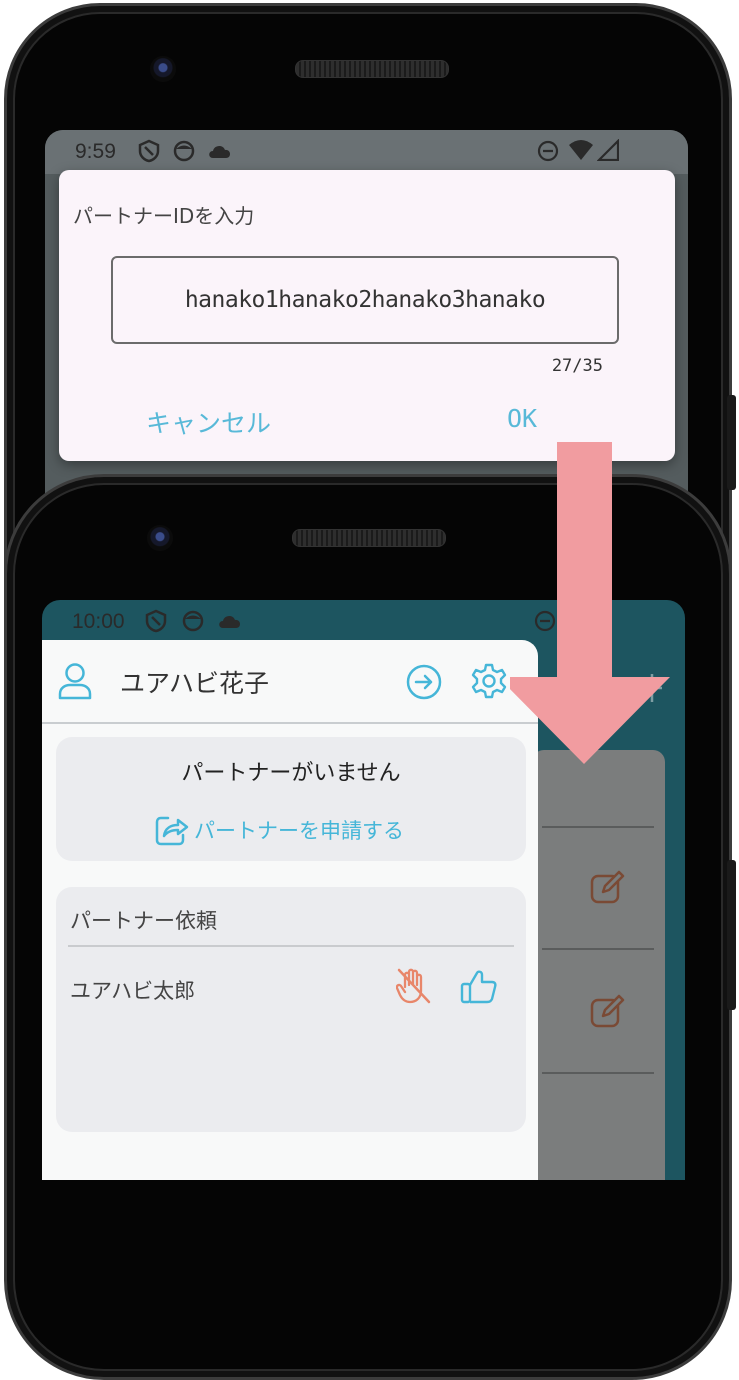  Describe the element at coordinates (133, 991) in the screenshot. I see `requester-name: ユアハビ太郎` at that location.